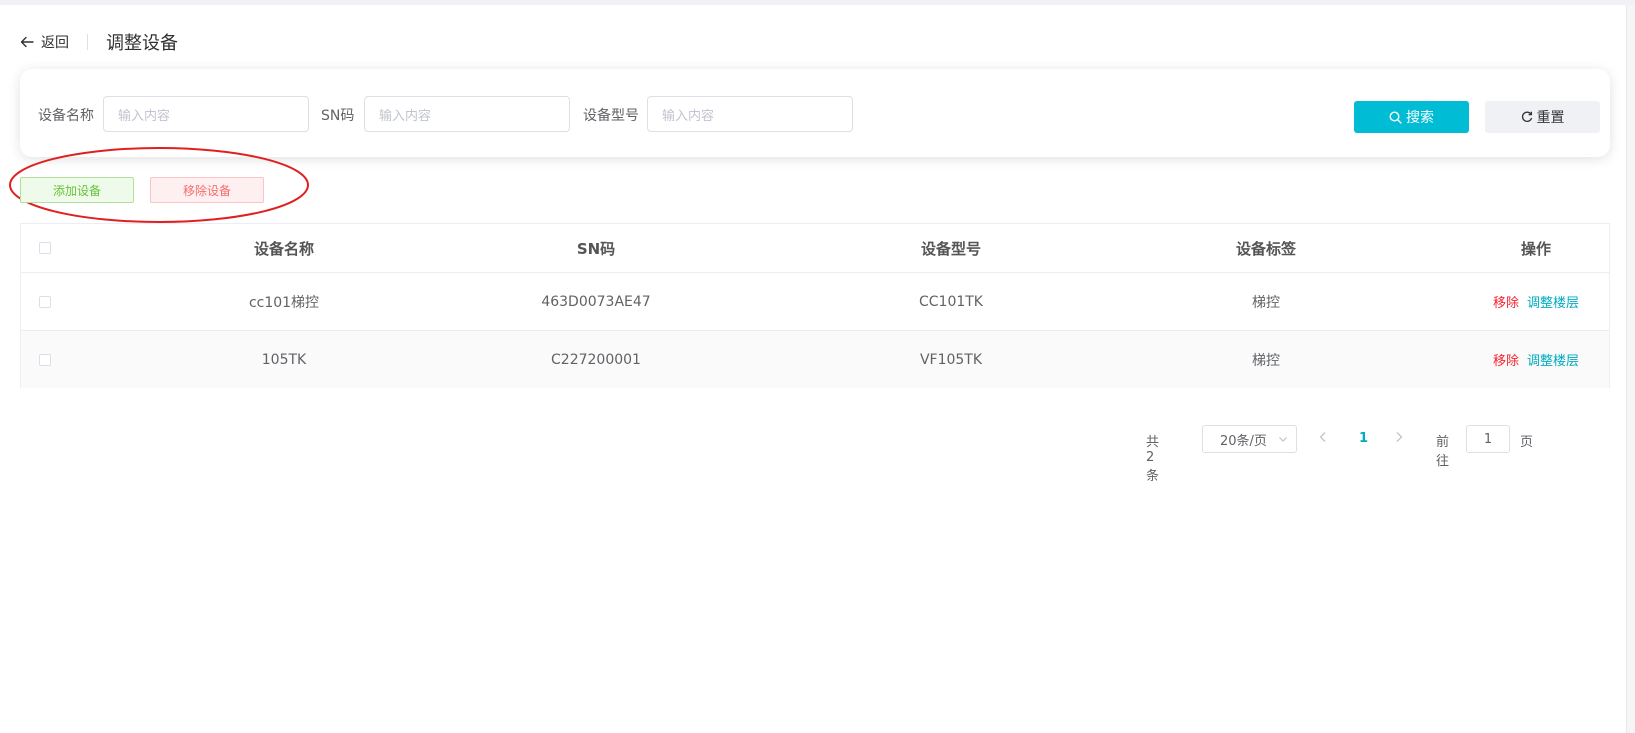 This screenshot has width=1635, height=733. What do you see at coordinates (338, 116) in the screenshot?
I see `sn-label: SN码` at bounding box center [338, 116].